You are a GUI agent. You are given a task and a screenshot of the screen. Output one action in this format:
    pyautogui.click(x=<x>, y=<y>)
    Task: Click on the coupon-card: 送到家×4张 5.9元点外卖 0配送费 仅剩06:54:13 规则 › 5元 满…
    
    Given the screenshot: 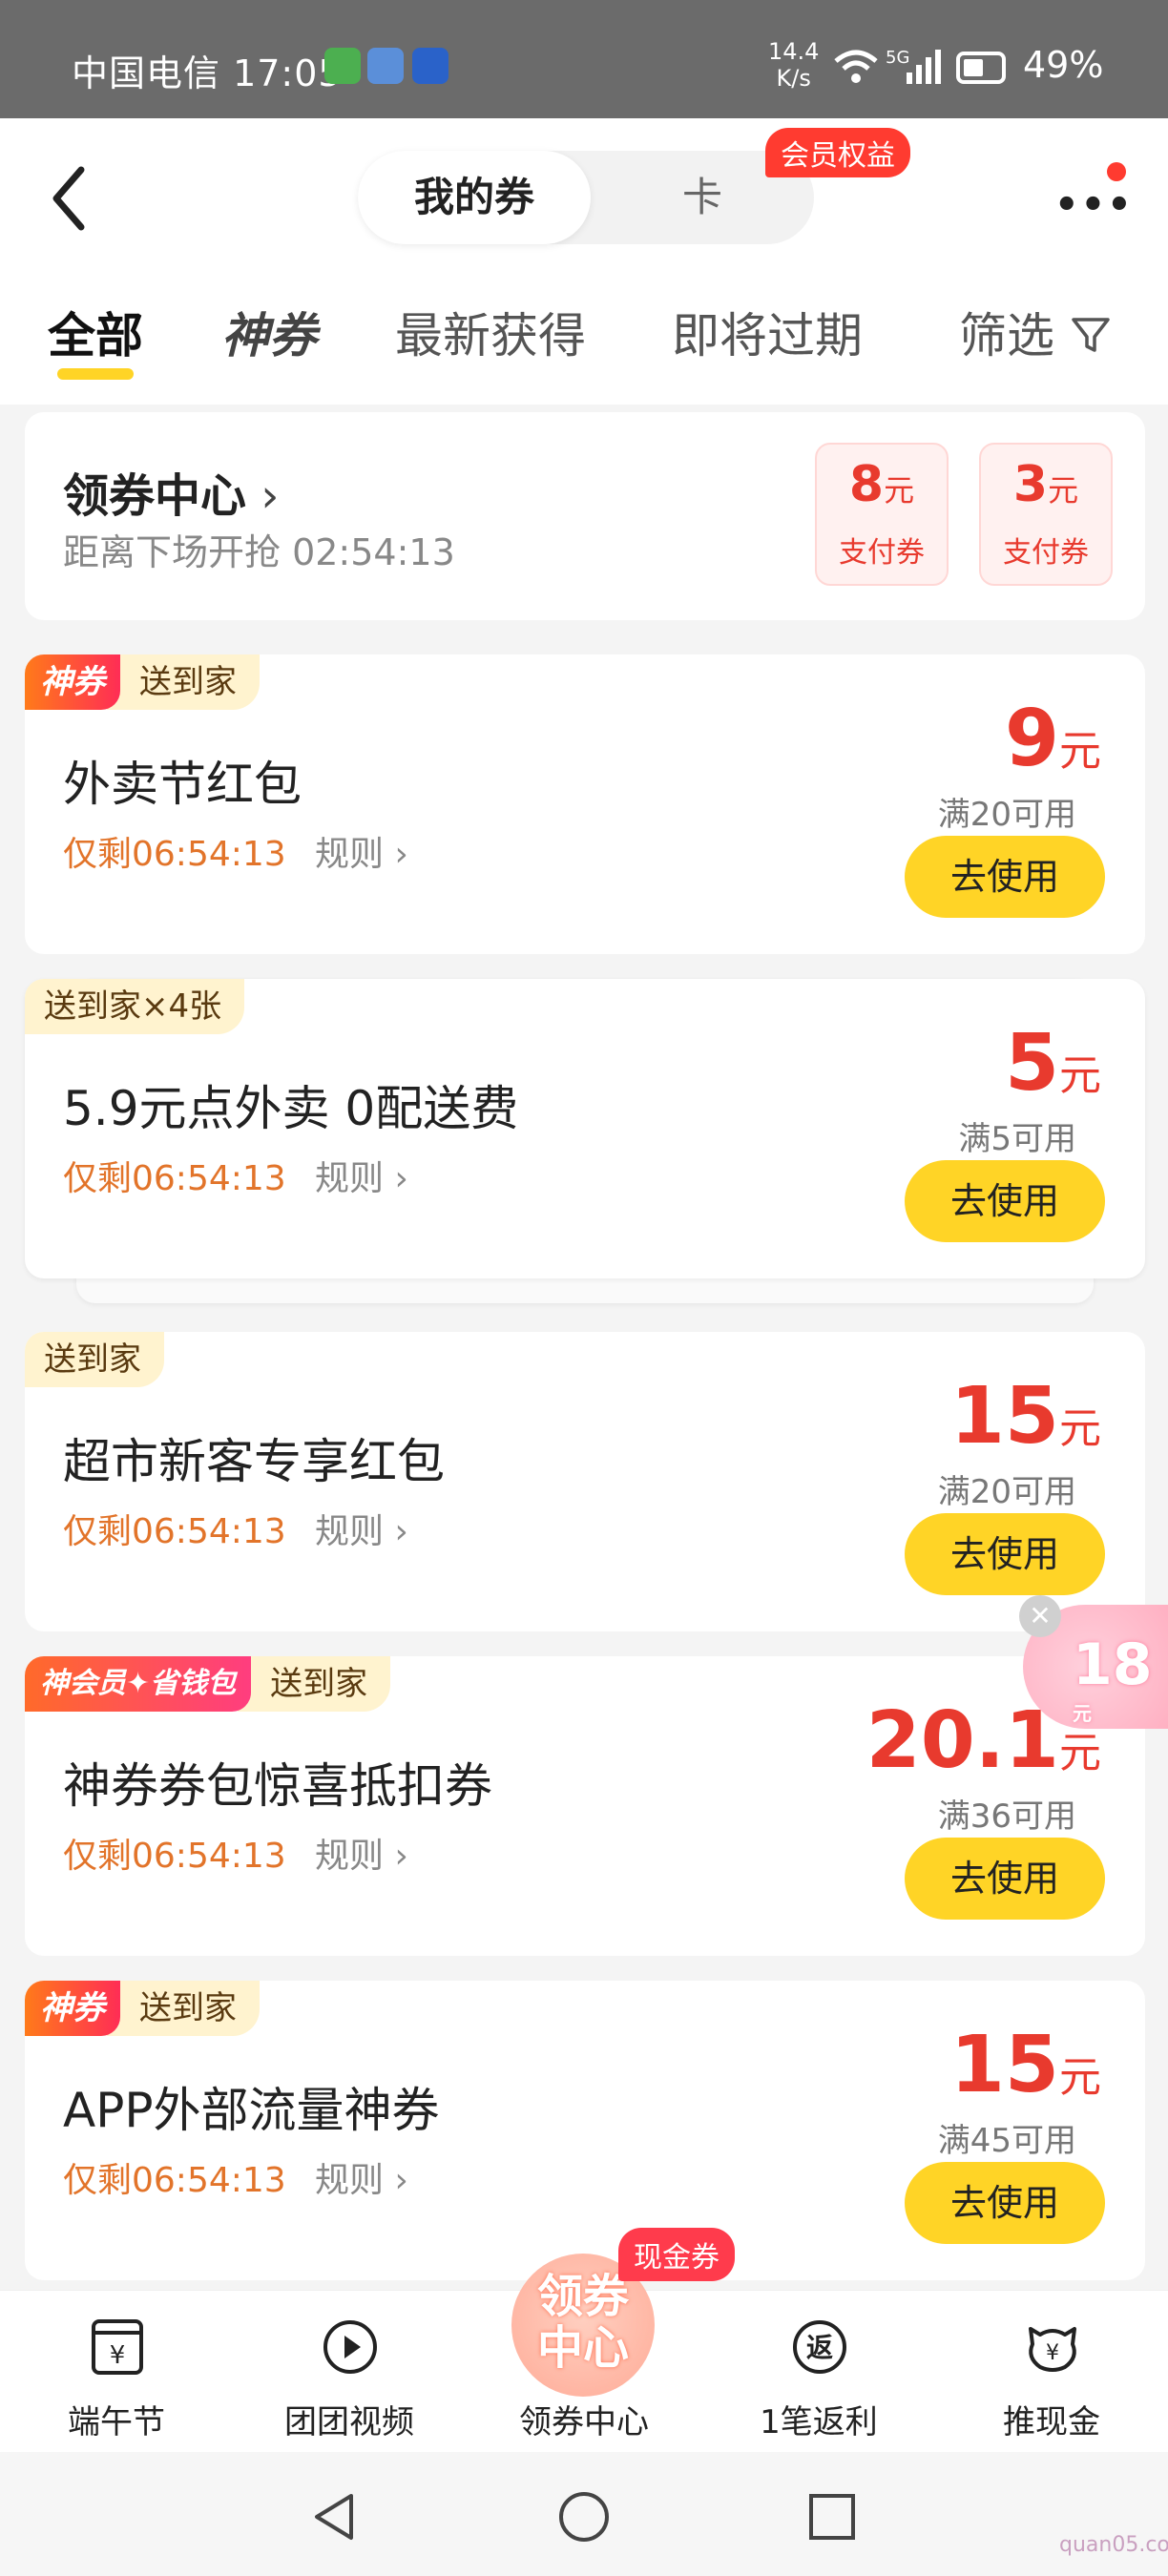 What is the action you would take?
    pyautogui.click(x=585, y=1128)
    